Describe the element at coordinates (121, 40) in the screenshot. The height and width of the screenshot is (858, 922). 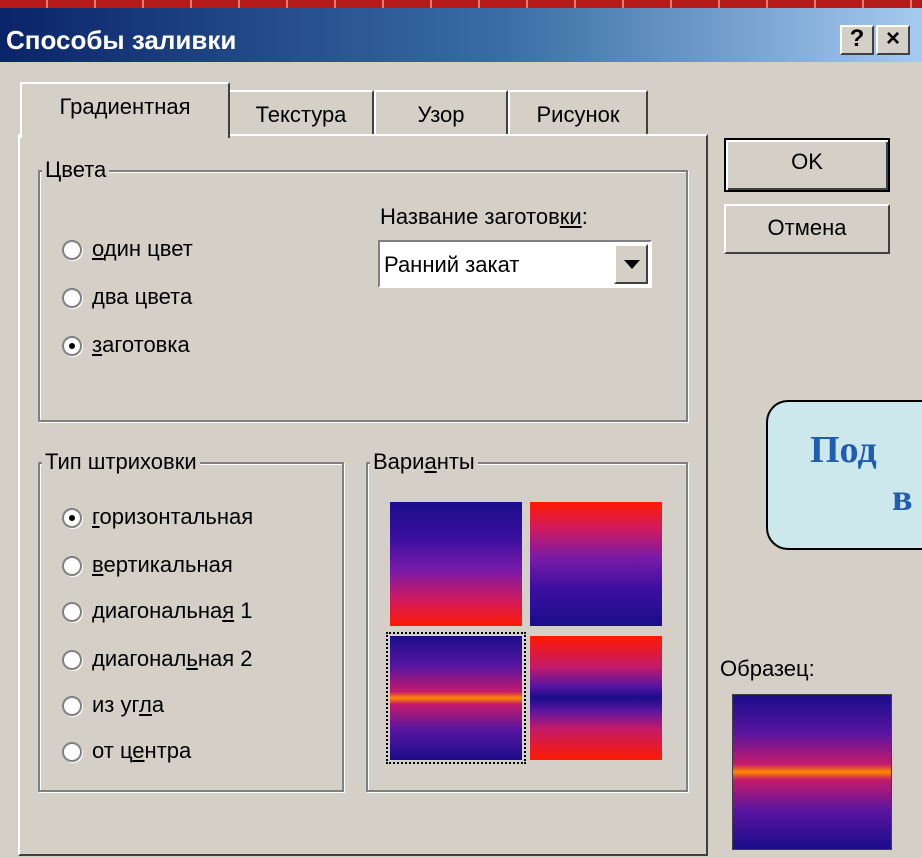
I see `dialog-title: Способы заливки` at that location.